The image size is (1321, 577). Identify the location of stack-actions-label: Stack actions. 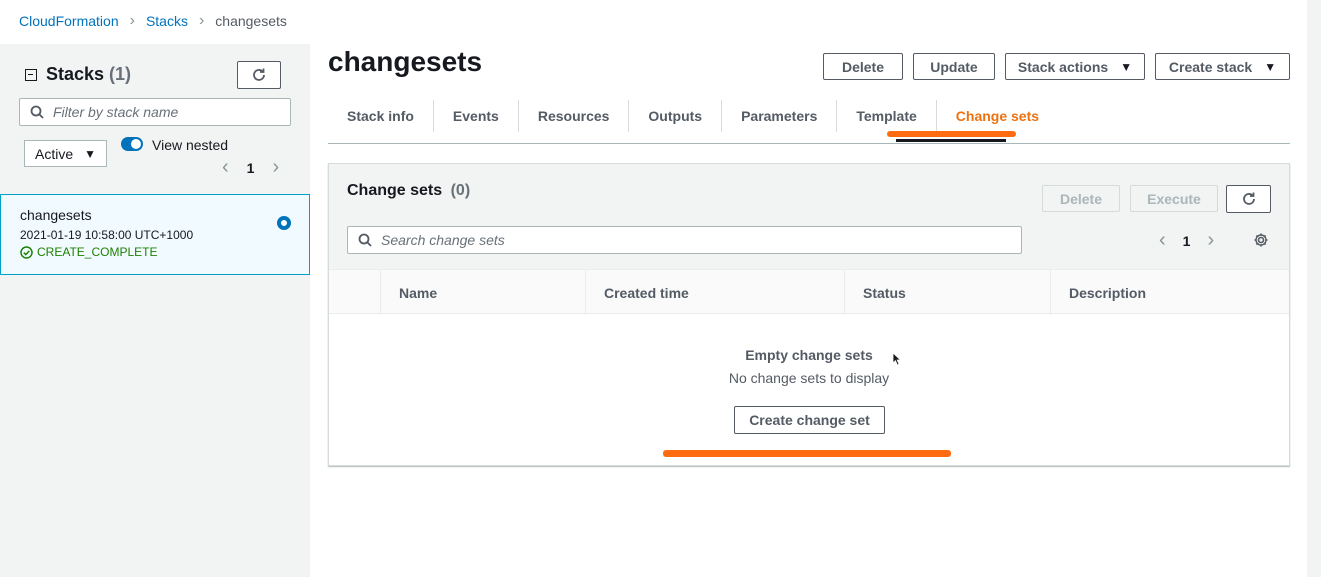
(1063, 66).